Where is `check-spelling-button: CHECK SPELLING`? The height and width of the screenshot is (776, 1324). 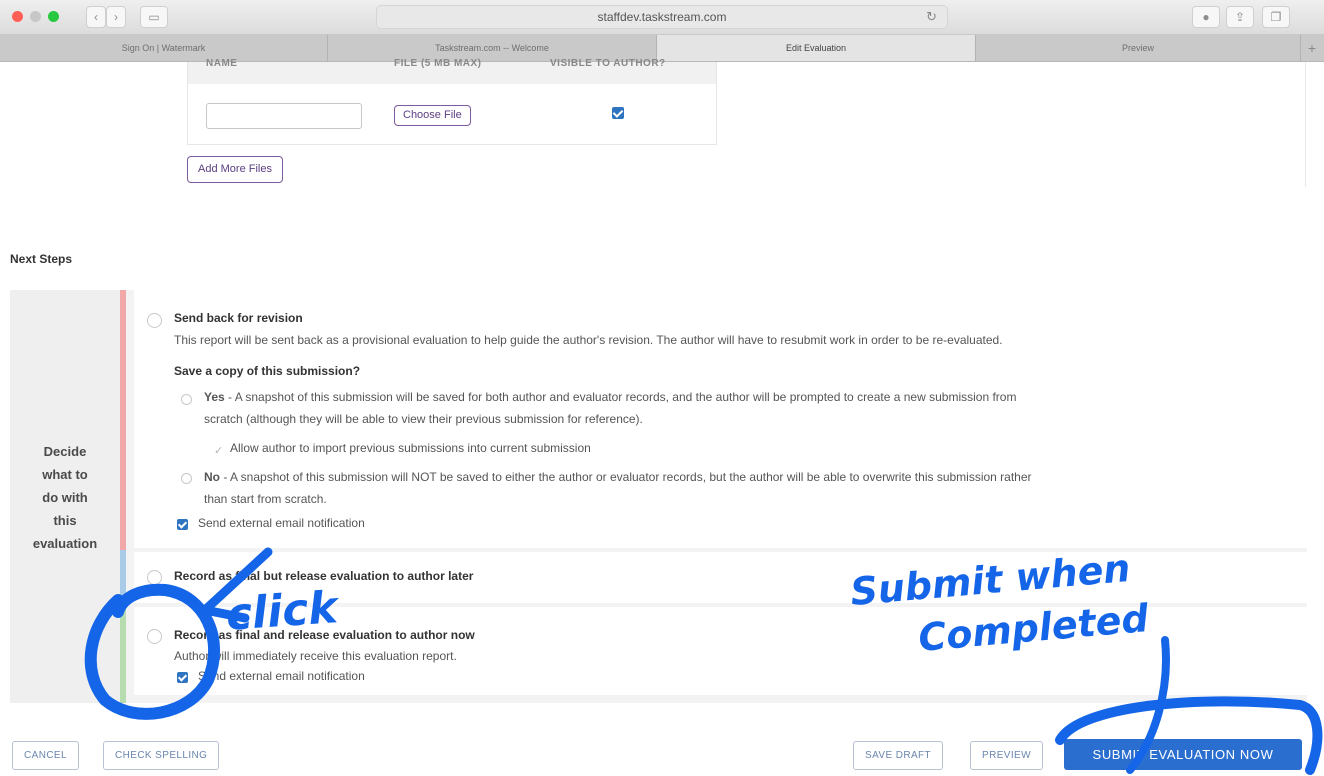
check-spelling-button: CHECK SPELLING is located at coordinates (161, 755).